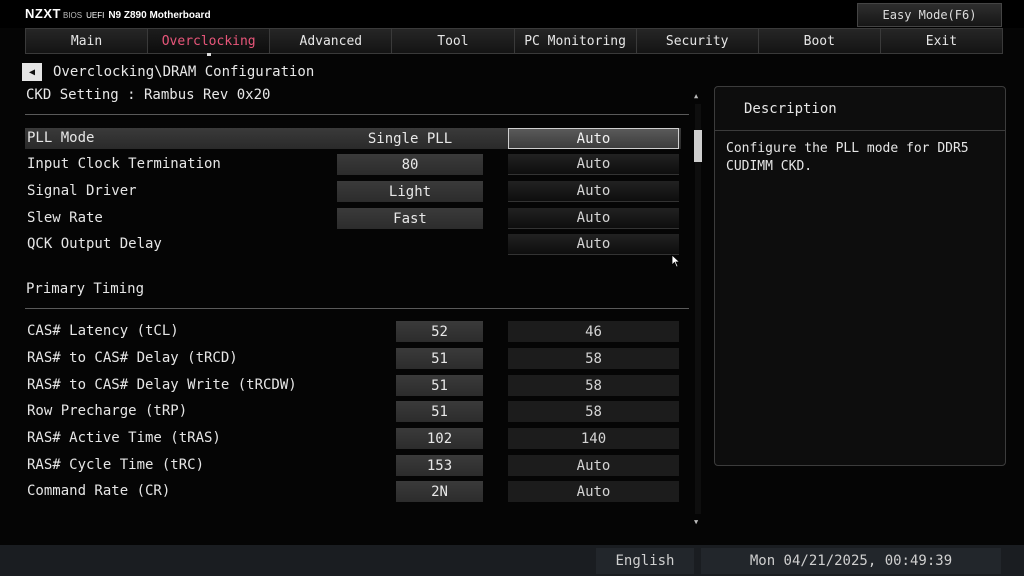 This screenshot has width=1024, height=576. Describe the element at coordinates (209, 41) in the screenshot. I see `tab-overclocking: Overclocking` at that location.